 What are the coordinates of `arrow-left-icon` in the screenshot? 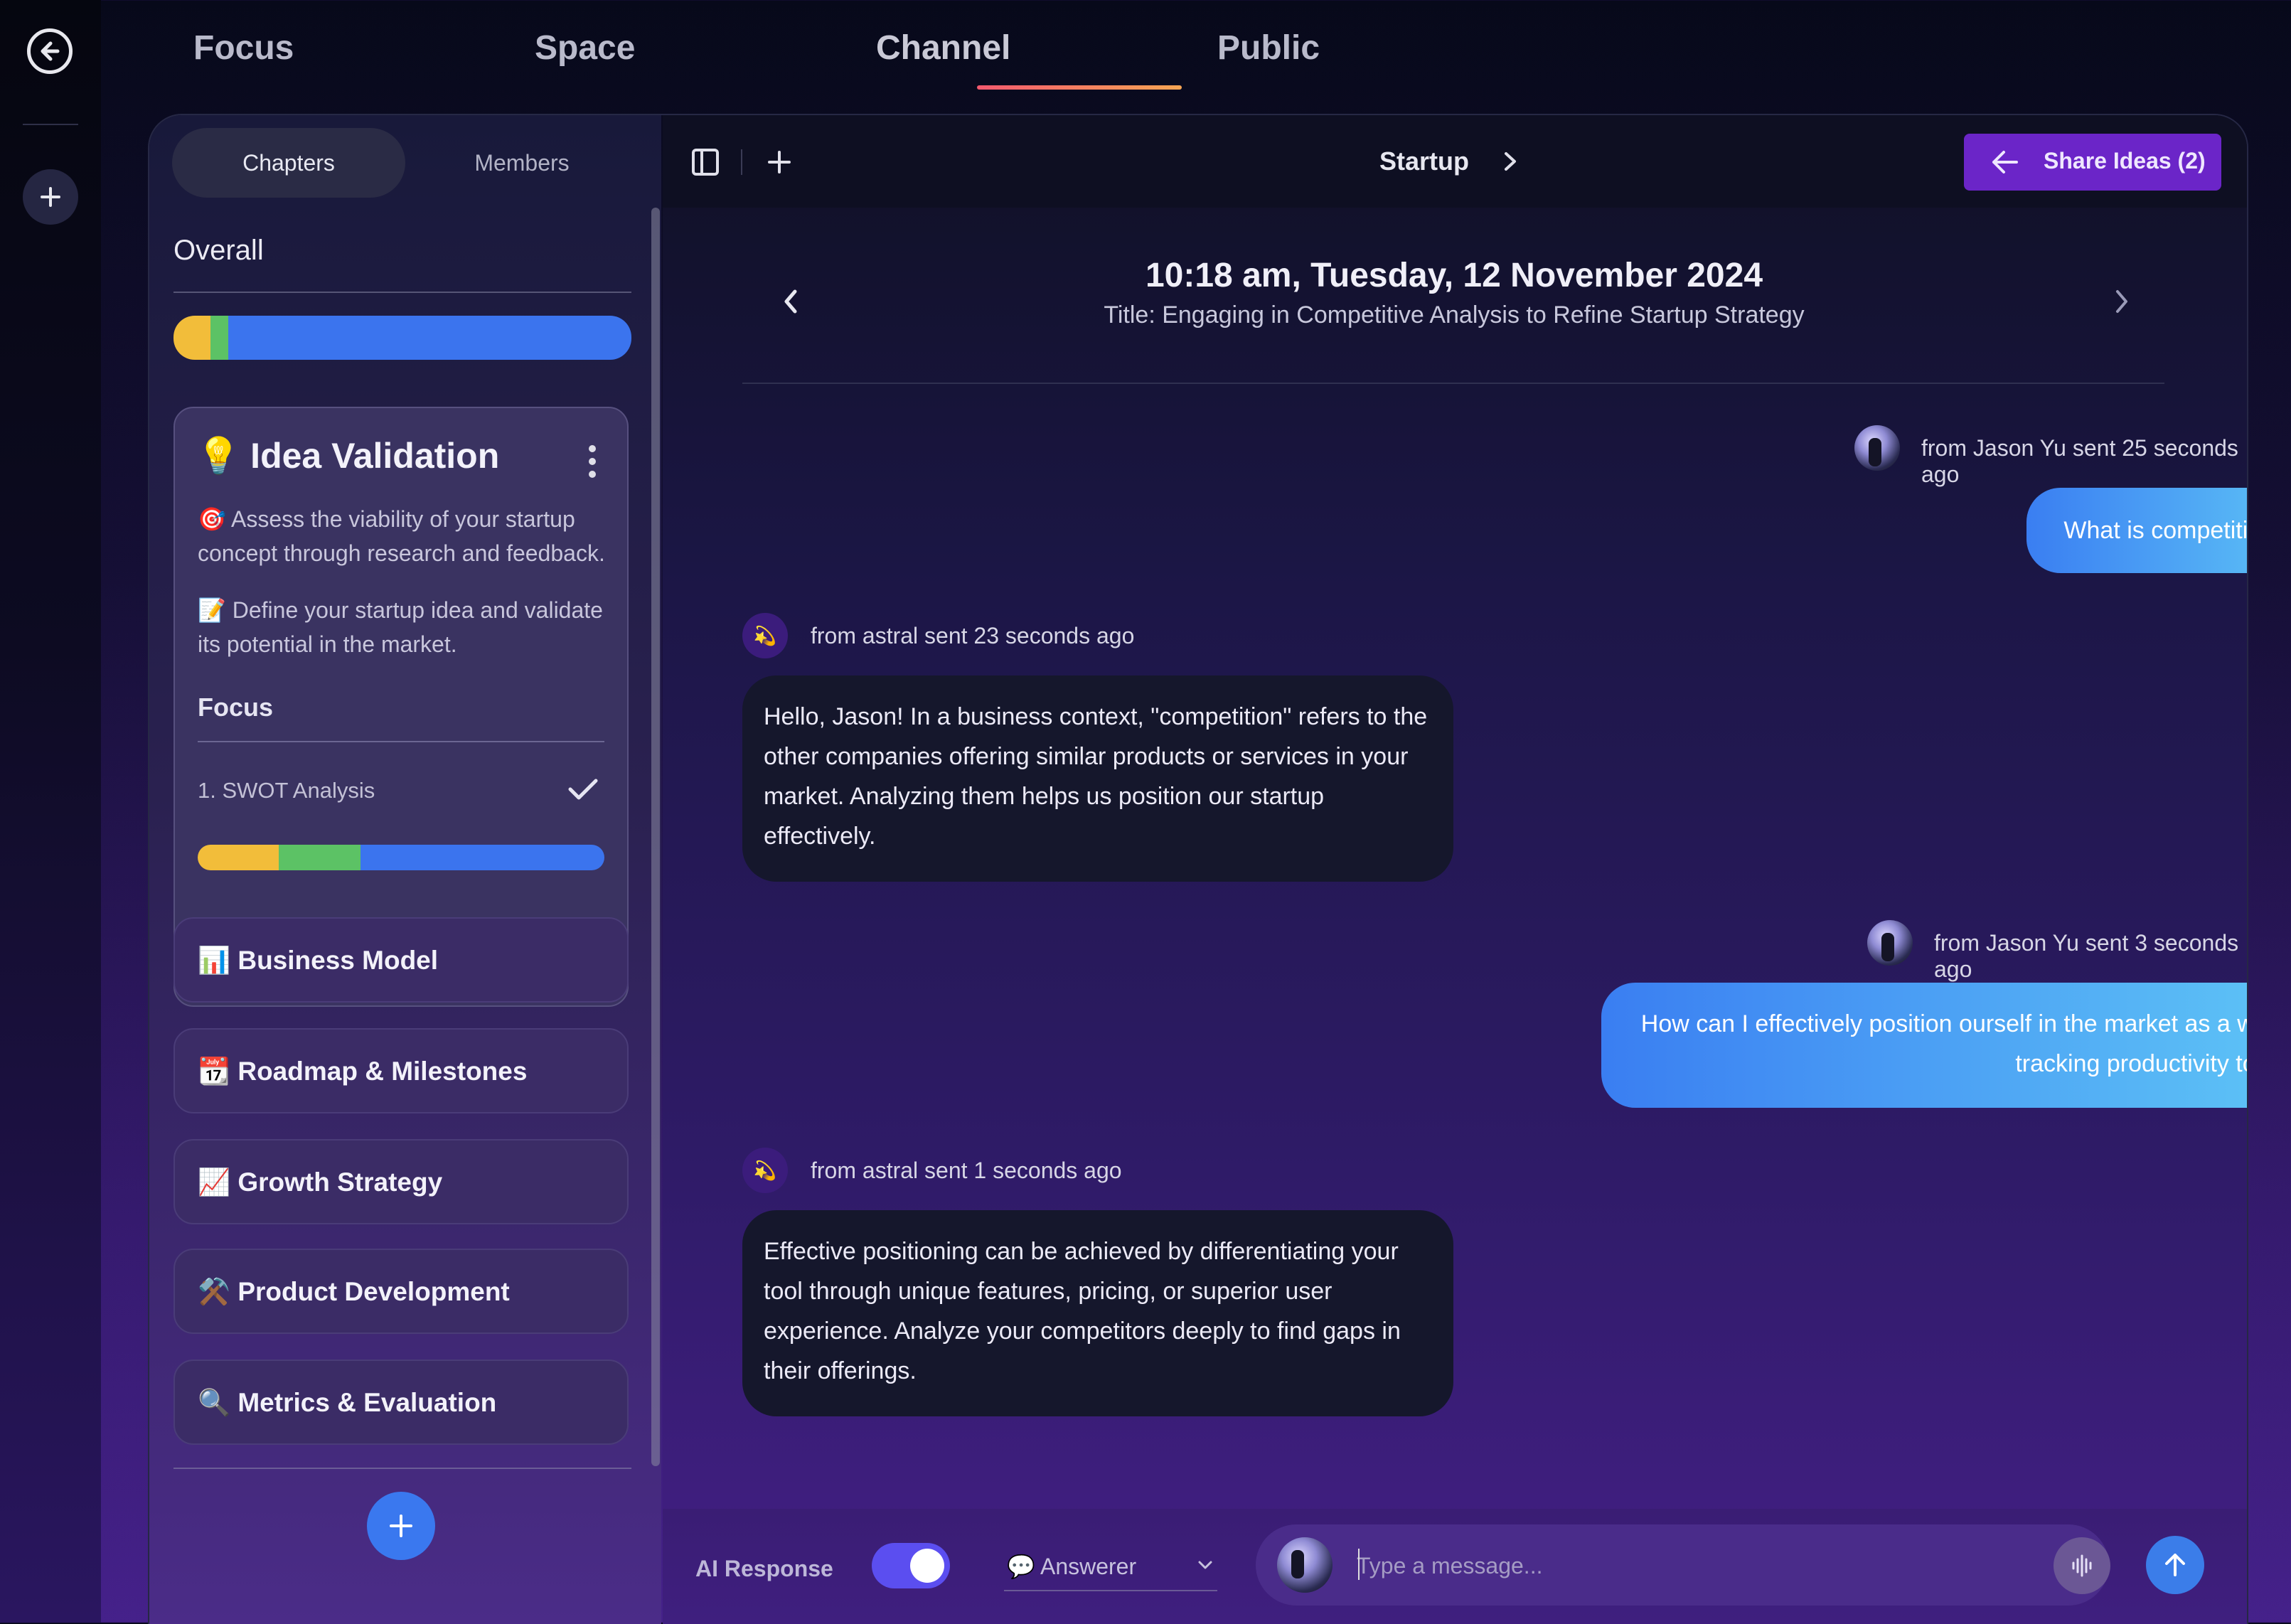 It's located at (2005, 162).